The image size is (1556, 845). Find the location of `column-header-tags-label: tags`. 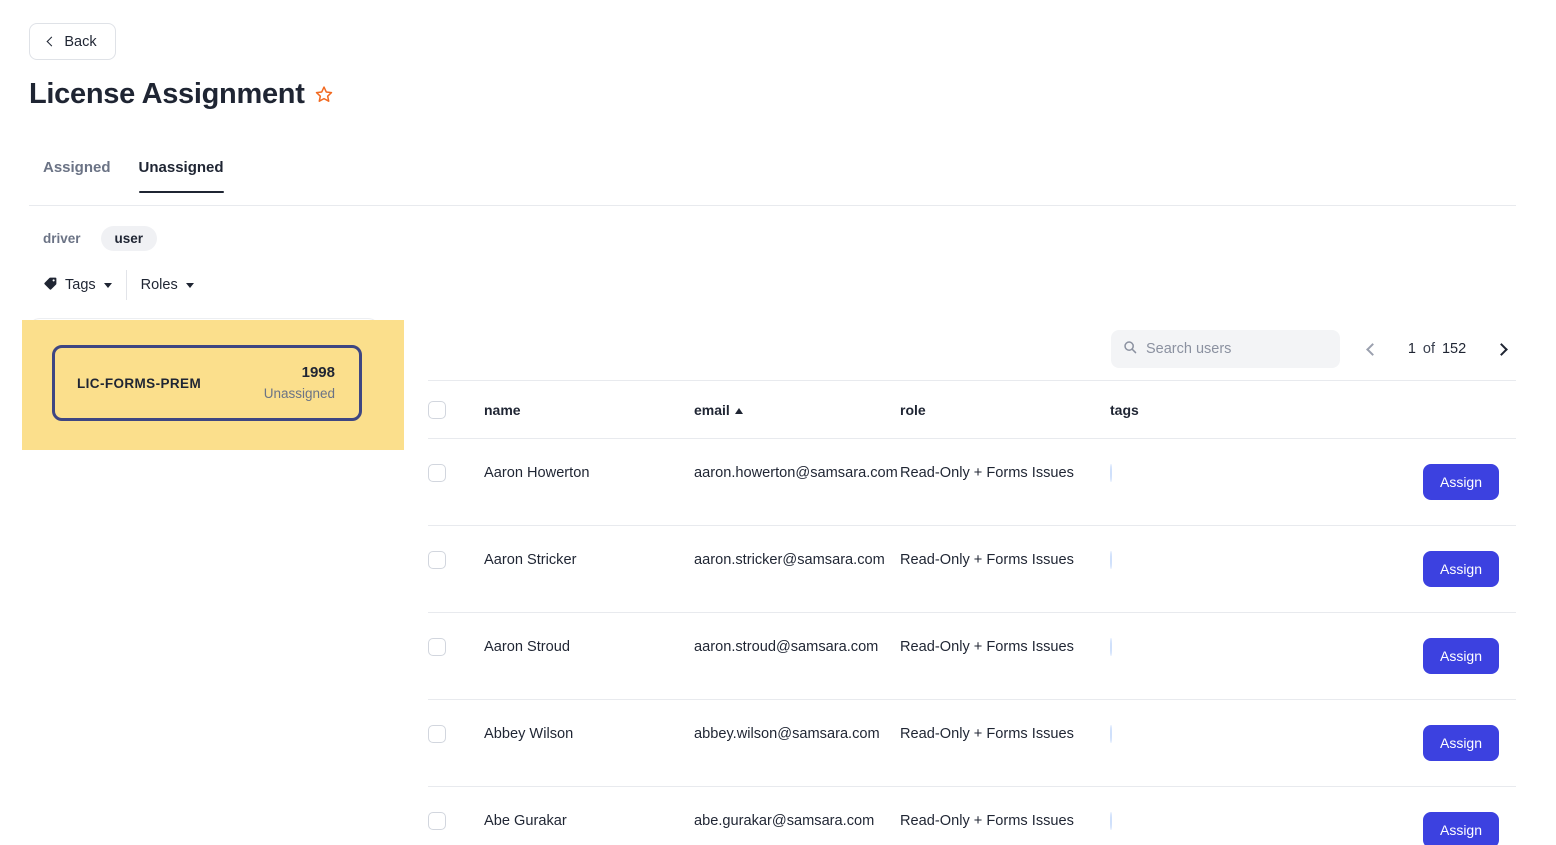

column-header-tags-label: tags is located at coordinates (1124, 410).